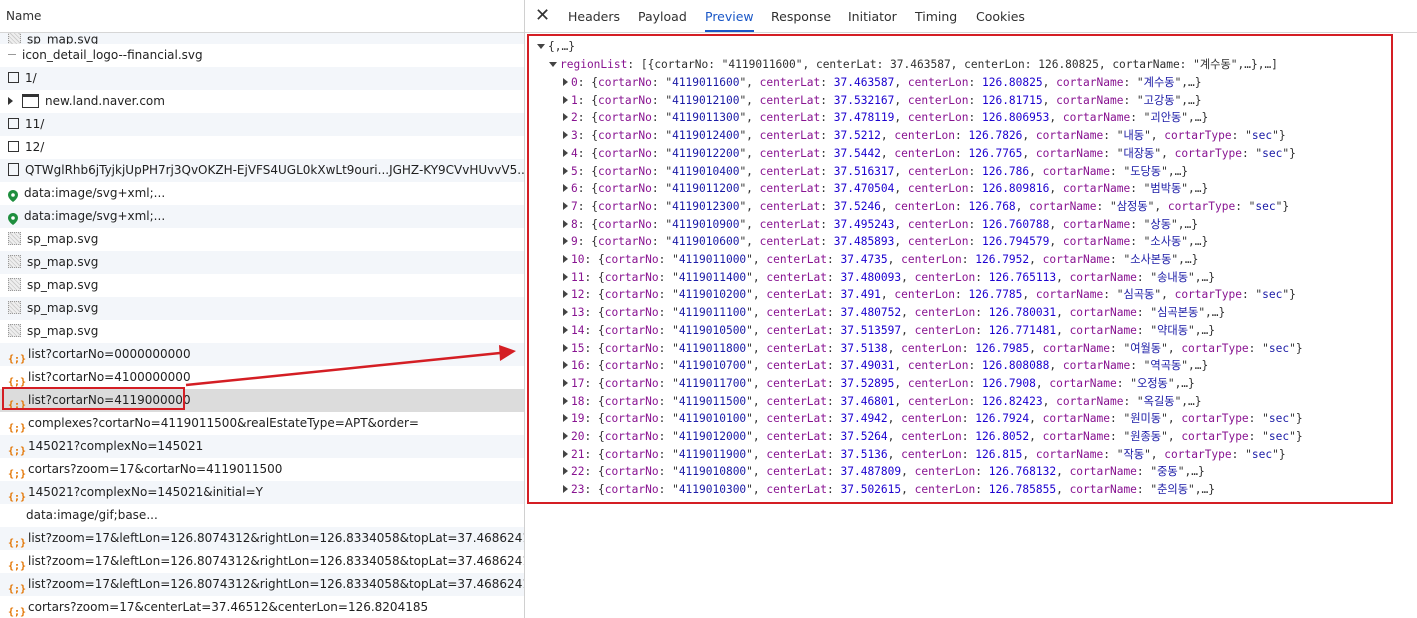  Describe the element at coordinates (1000, 16) in the screenshot. I see `tab-cookies: Cookies` at that location.